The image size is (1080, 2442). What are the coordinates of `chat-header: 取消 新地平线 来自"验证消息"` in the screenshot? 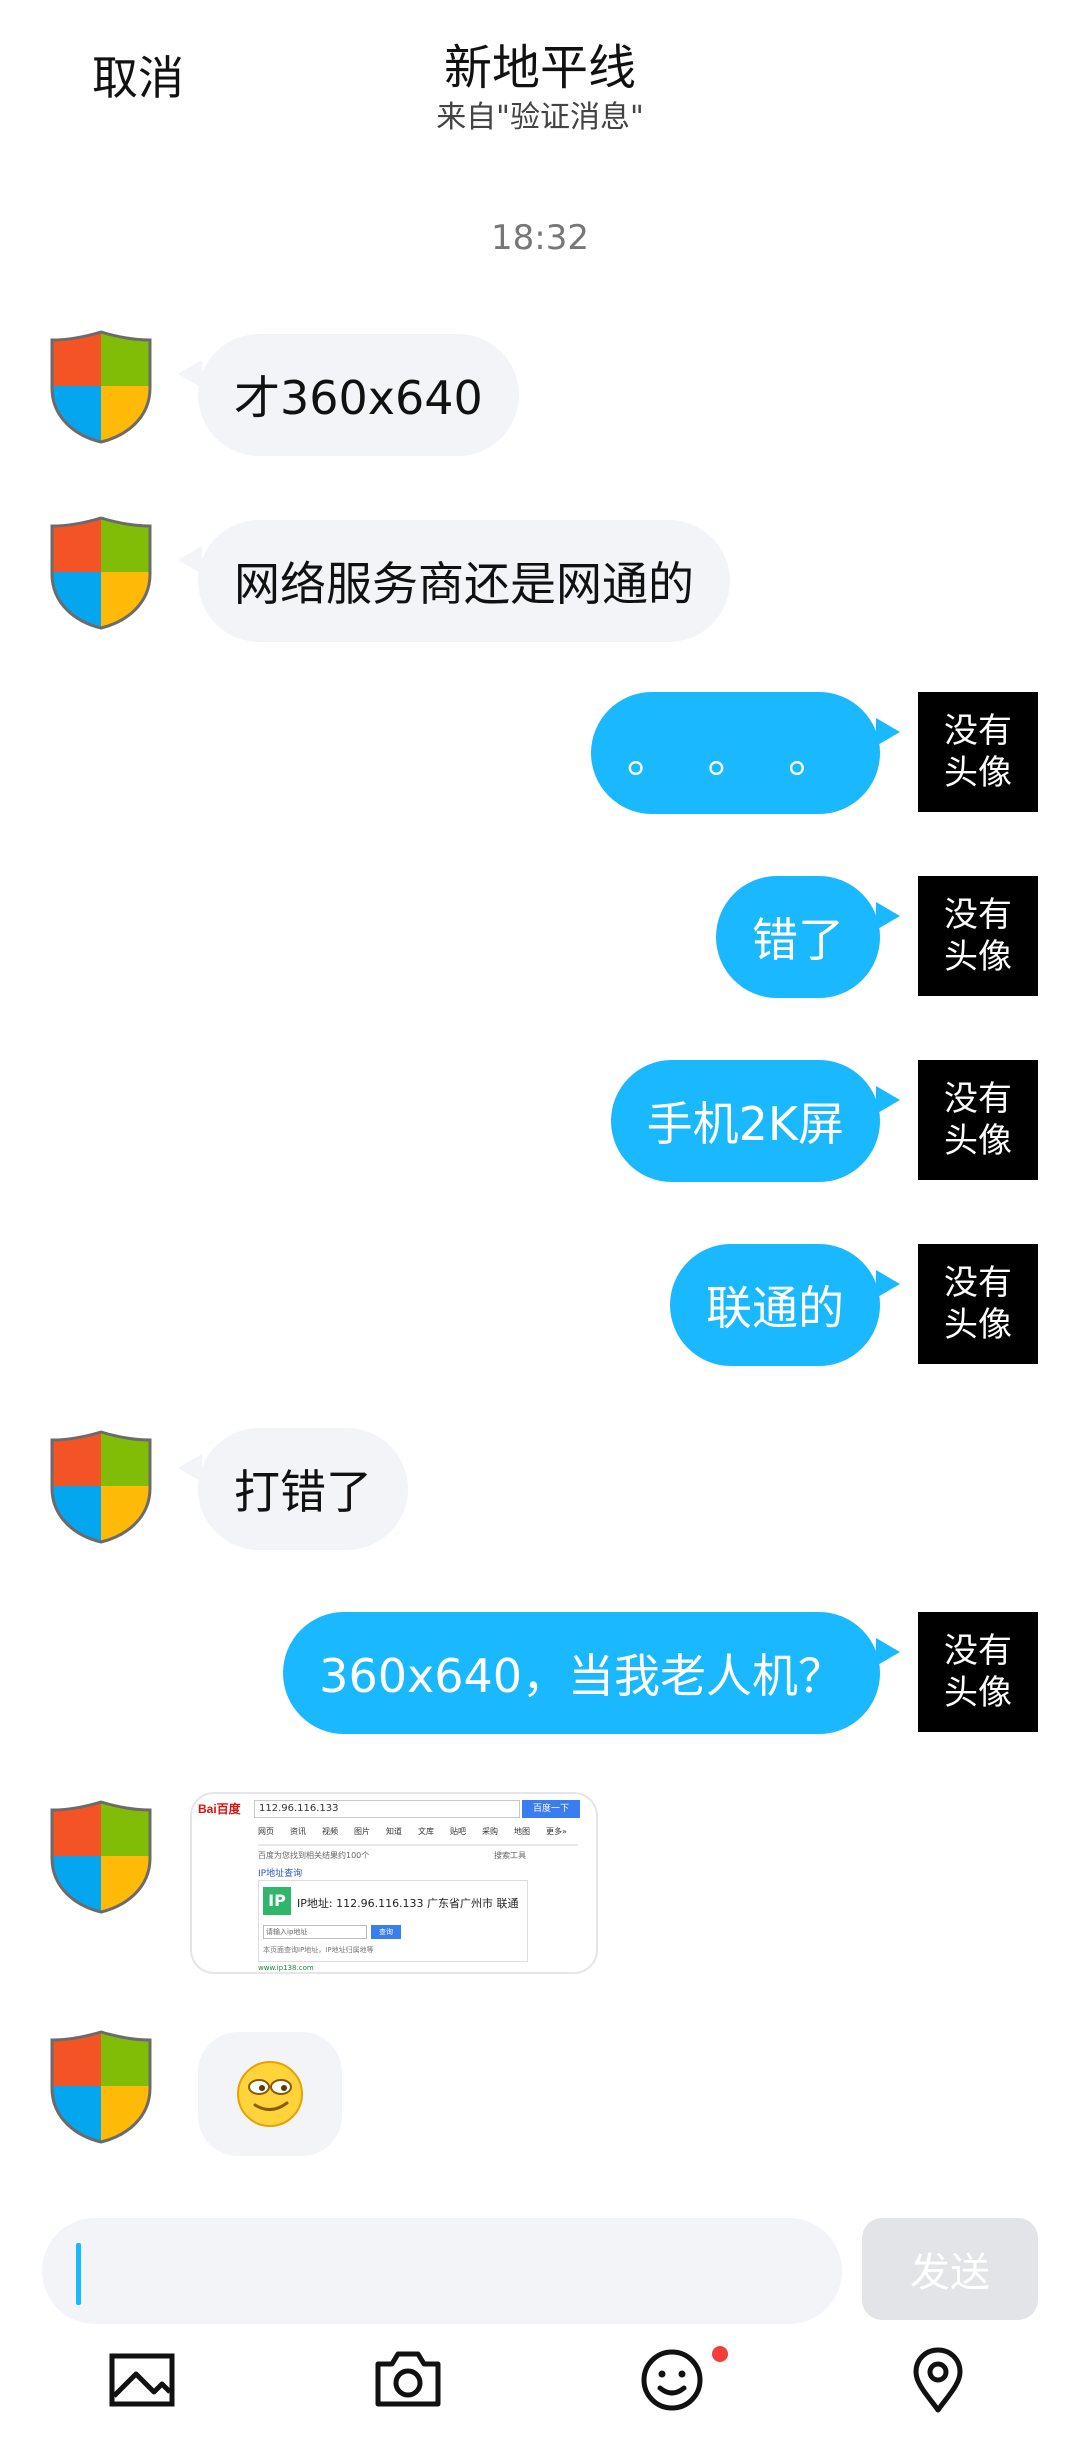 It's located at (540, 75).